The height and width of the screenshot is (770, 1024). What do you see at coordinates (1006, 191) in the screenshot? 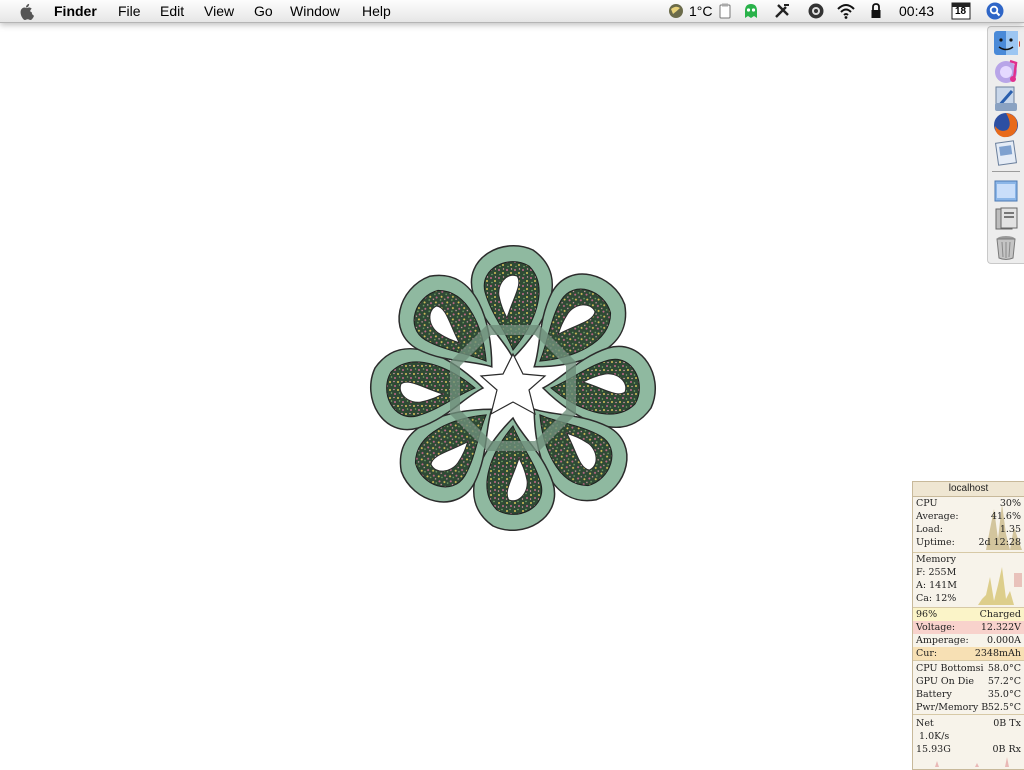
I see `desktop-folder-icon` at bounding box center [1006, 191].